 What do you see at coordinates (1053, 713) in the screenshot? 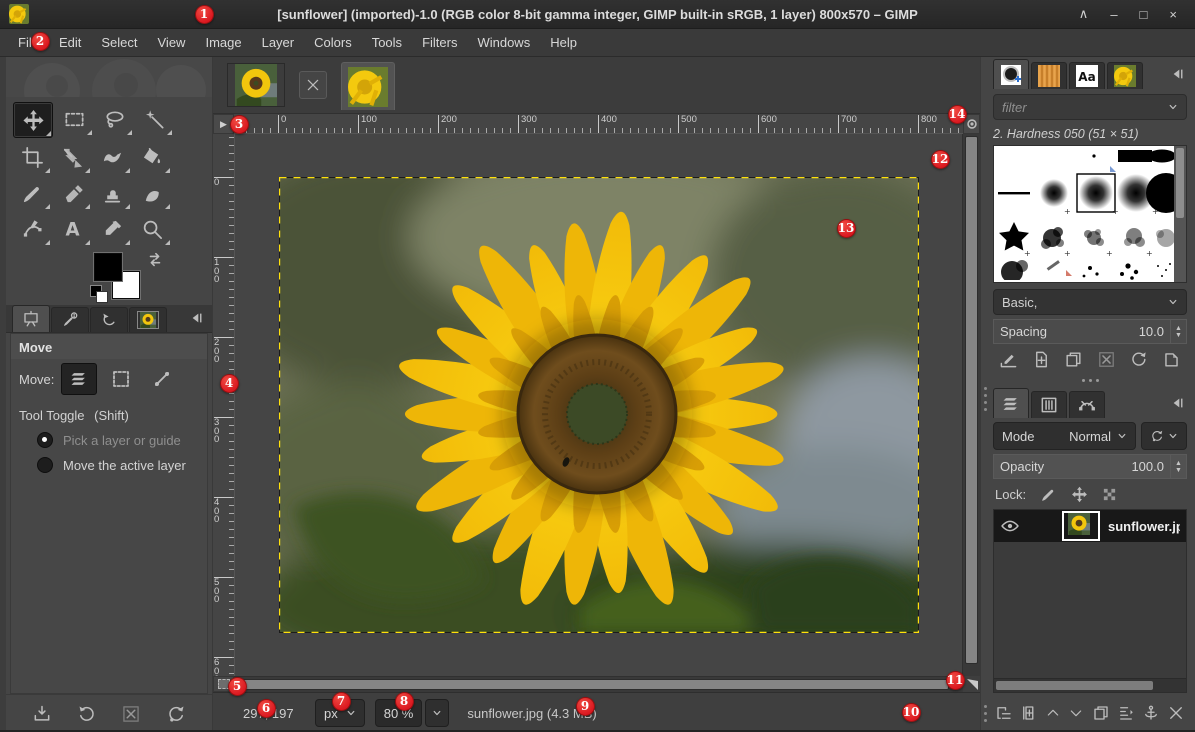
I see `raise-layer-icon` at bounding box center [1053, 713].